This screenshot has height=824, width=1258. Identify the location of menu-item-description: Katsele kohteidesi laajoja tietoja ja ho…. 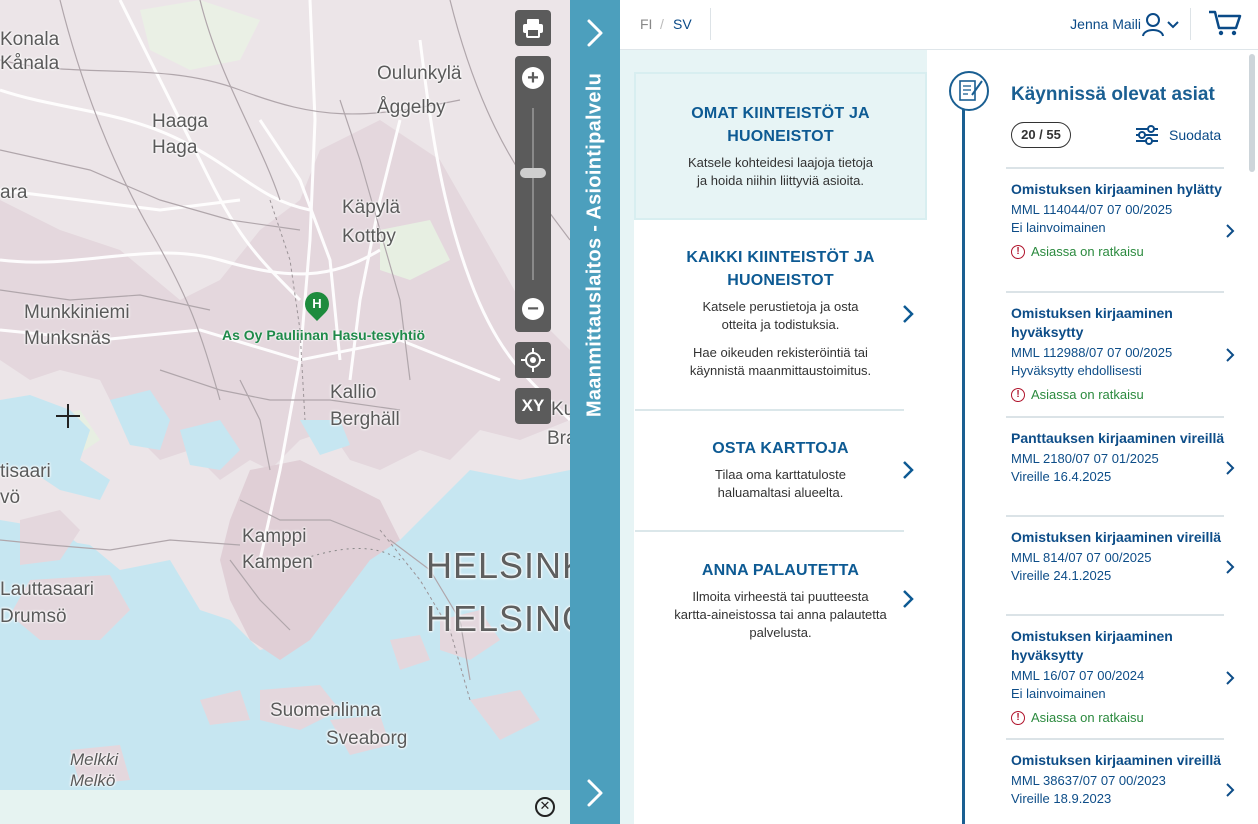
(780, 171).